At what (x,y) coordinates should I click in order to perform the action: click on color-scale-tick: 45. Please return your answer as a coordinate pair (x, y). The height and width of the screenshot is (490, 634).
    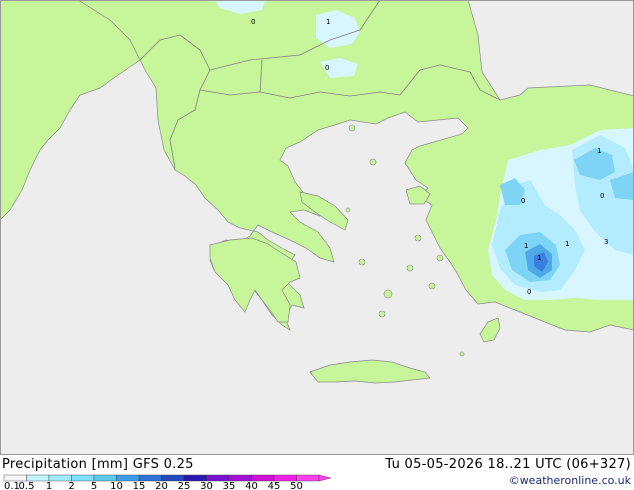
    Looking at the image, I should click on (274, 485).